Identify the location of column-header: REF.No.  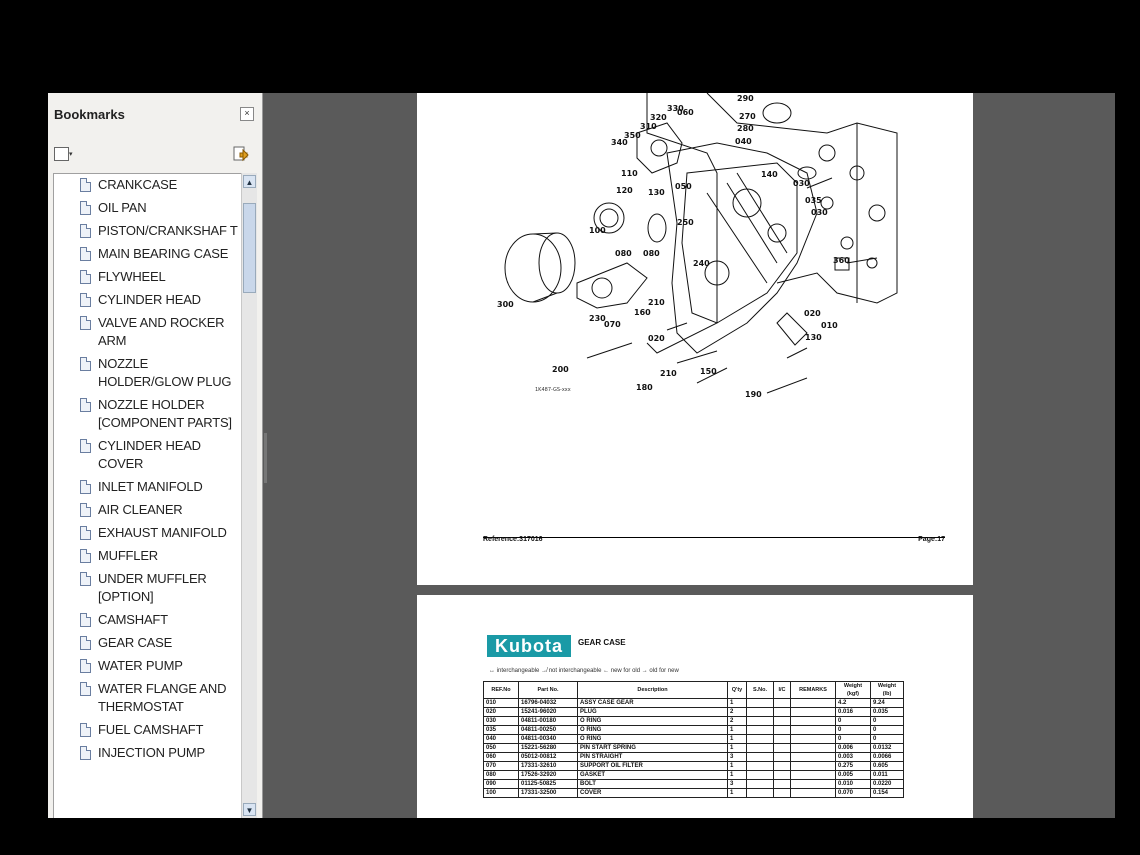
(501, 690).